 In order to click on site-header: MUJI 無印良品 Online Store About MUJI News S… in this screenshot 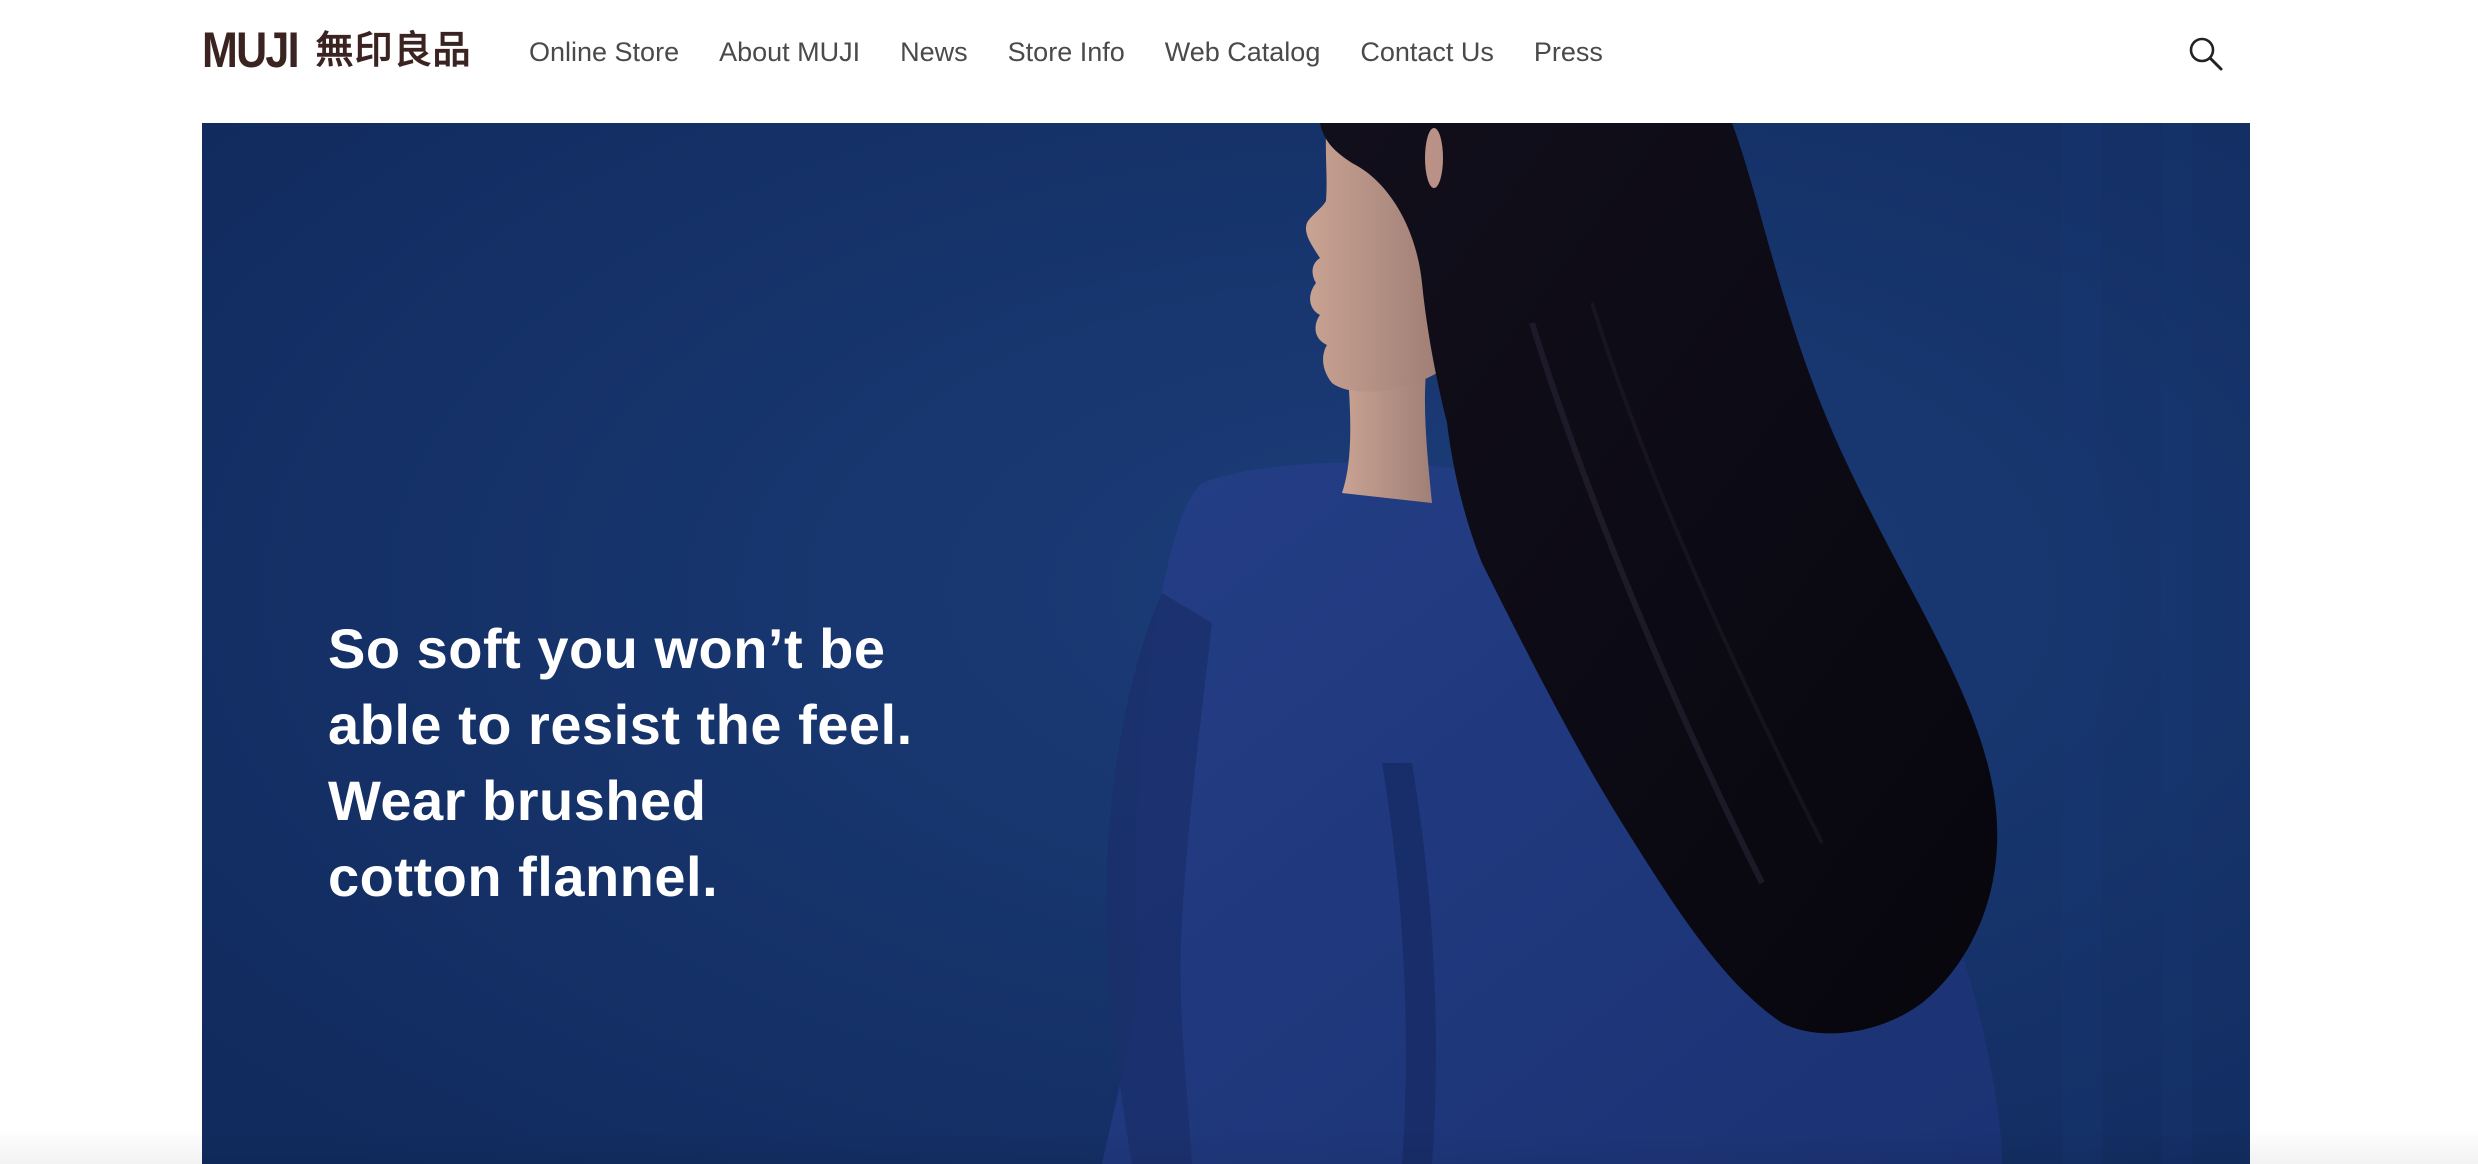, I will do `click(1239, 61)`.